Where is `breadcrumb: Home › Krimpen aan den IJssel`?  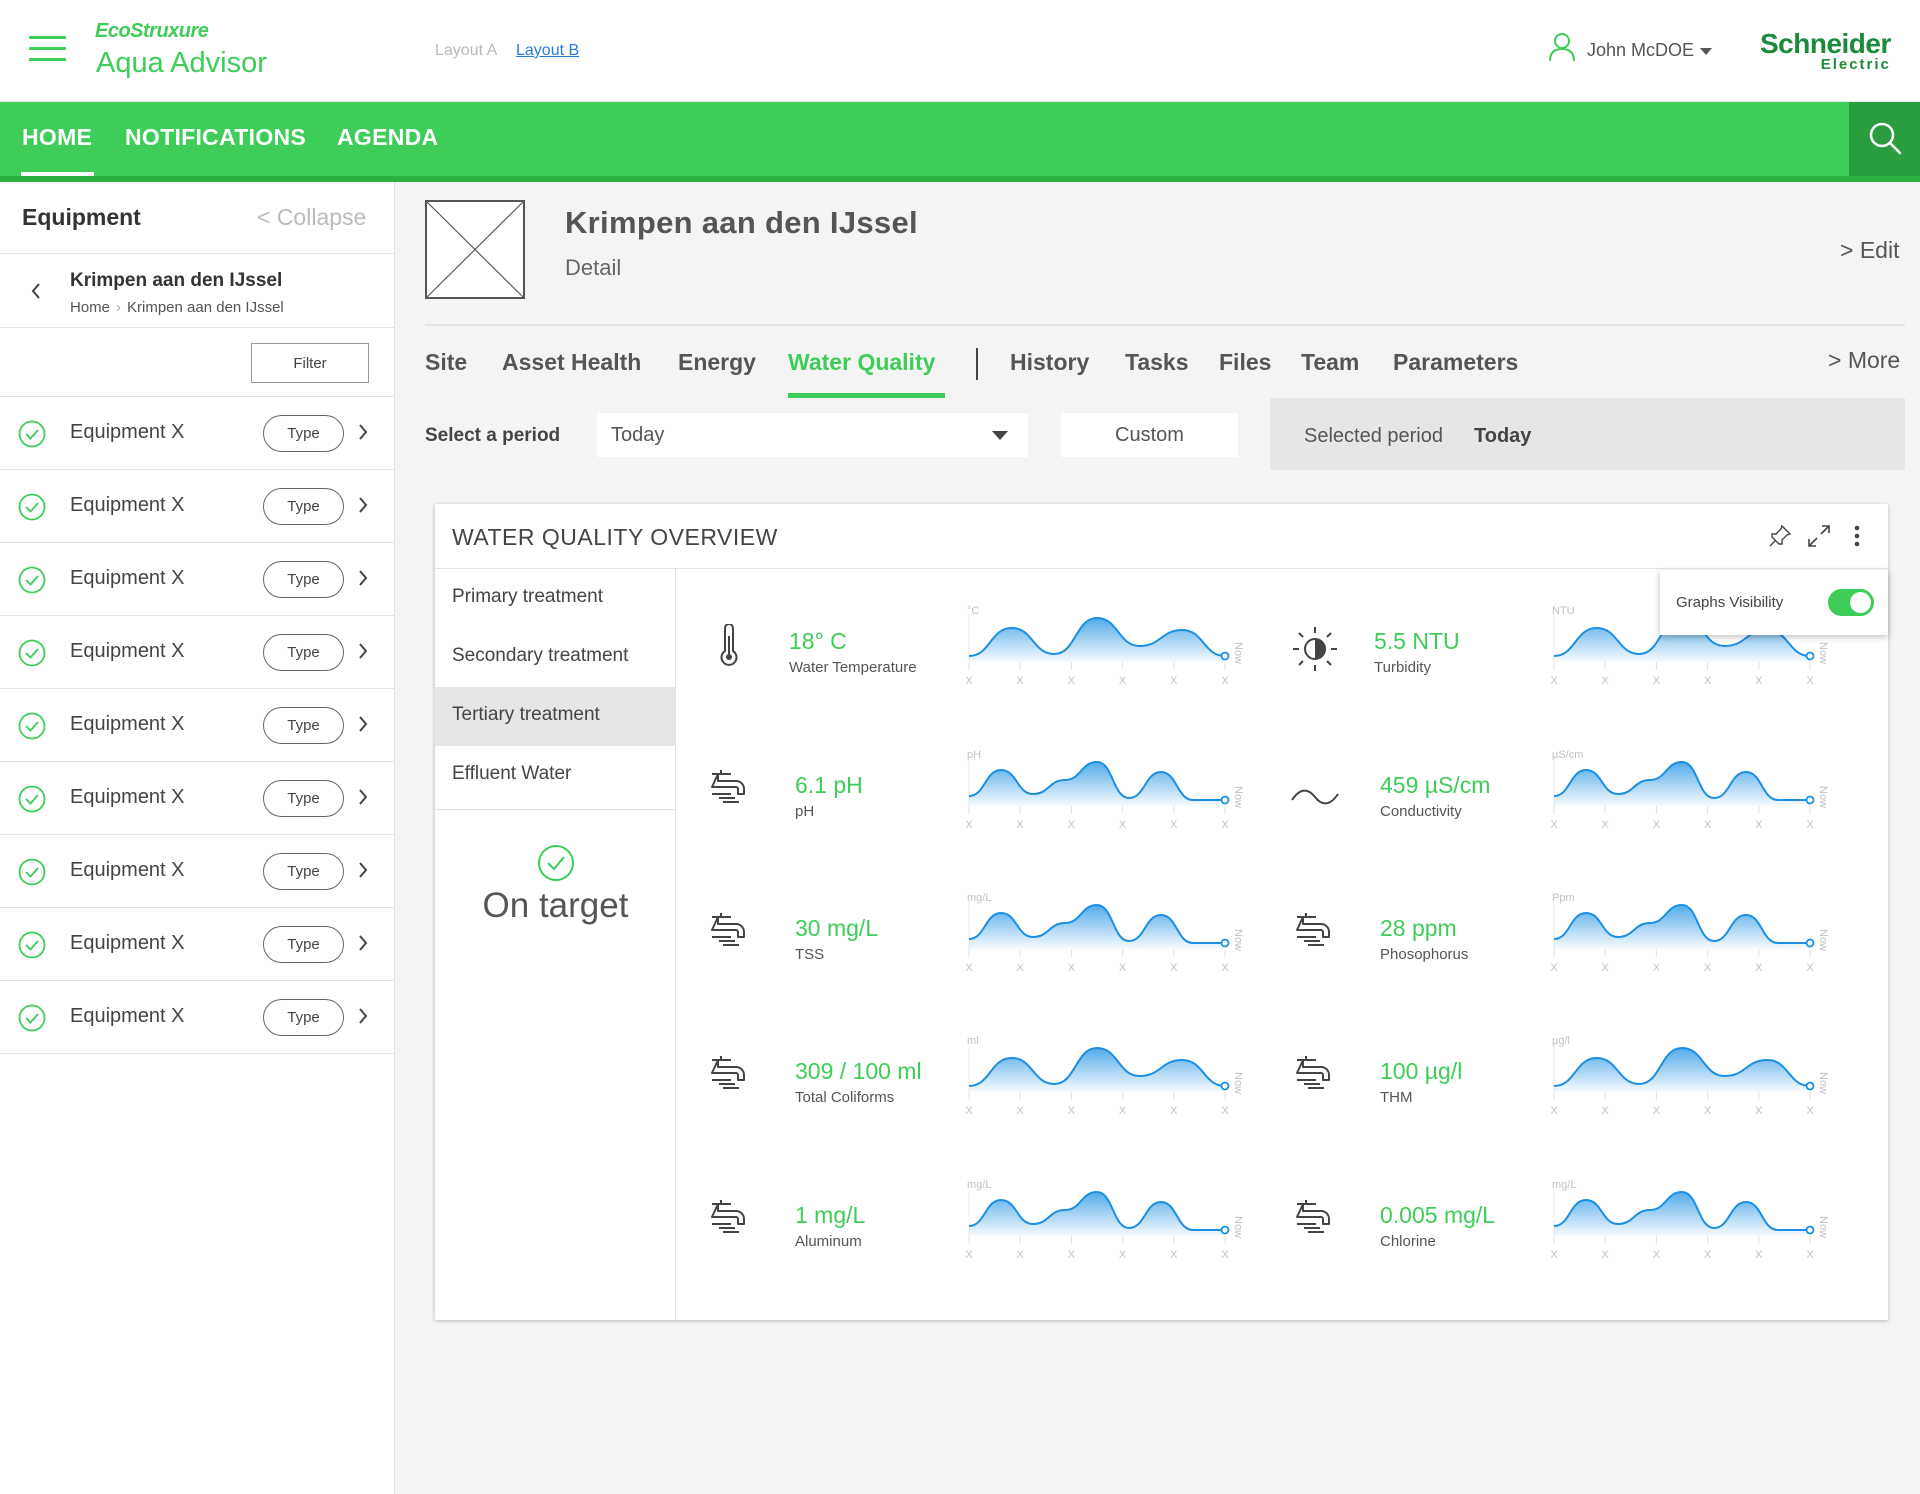
breadcrumb: Home › Krimpen aan den IJssel is located at coordinates (177, 307).